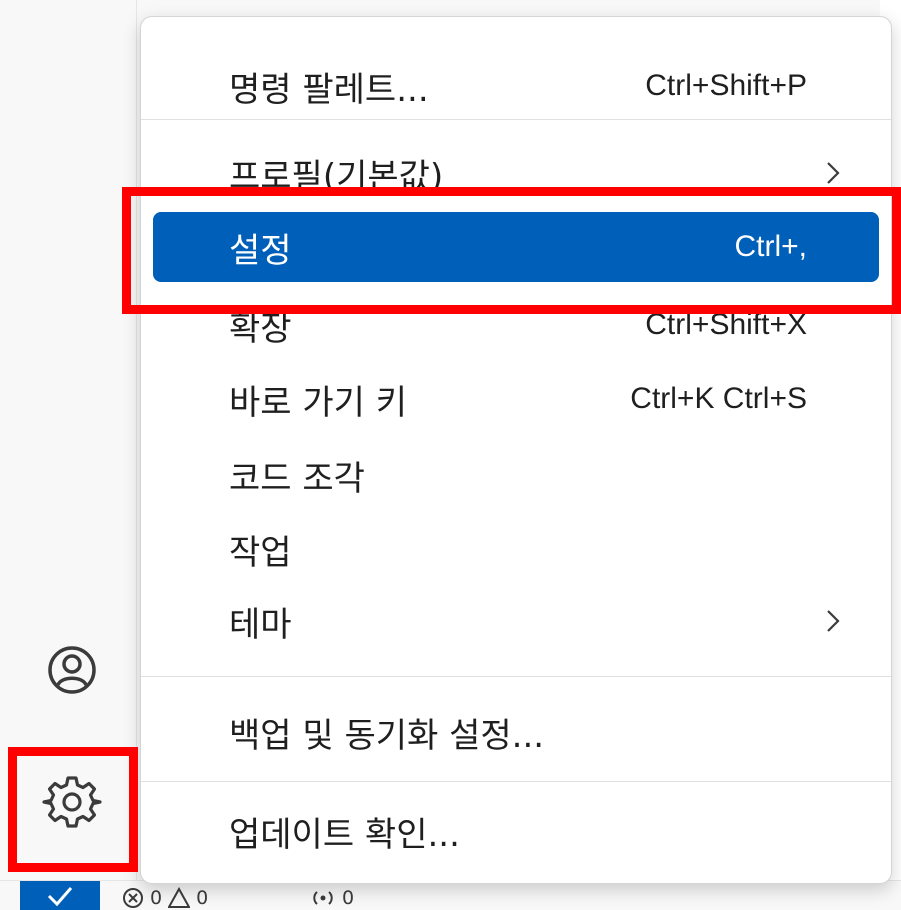 The height and width of the screenshot is (910, 901). I want to click on menu-item-tasks: 작업, so click(516, 549).